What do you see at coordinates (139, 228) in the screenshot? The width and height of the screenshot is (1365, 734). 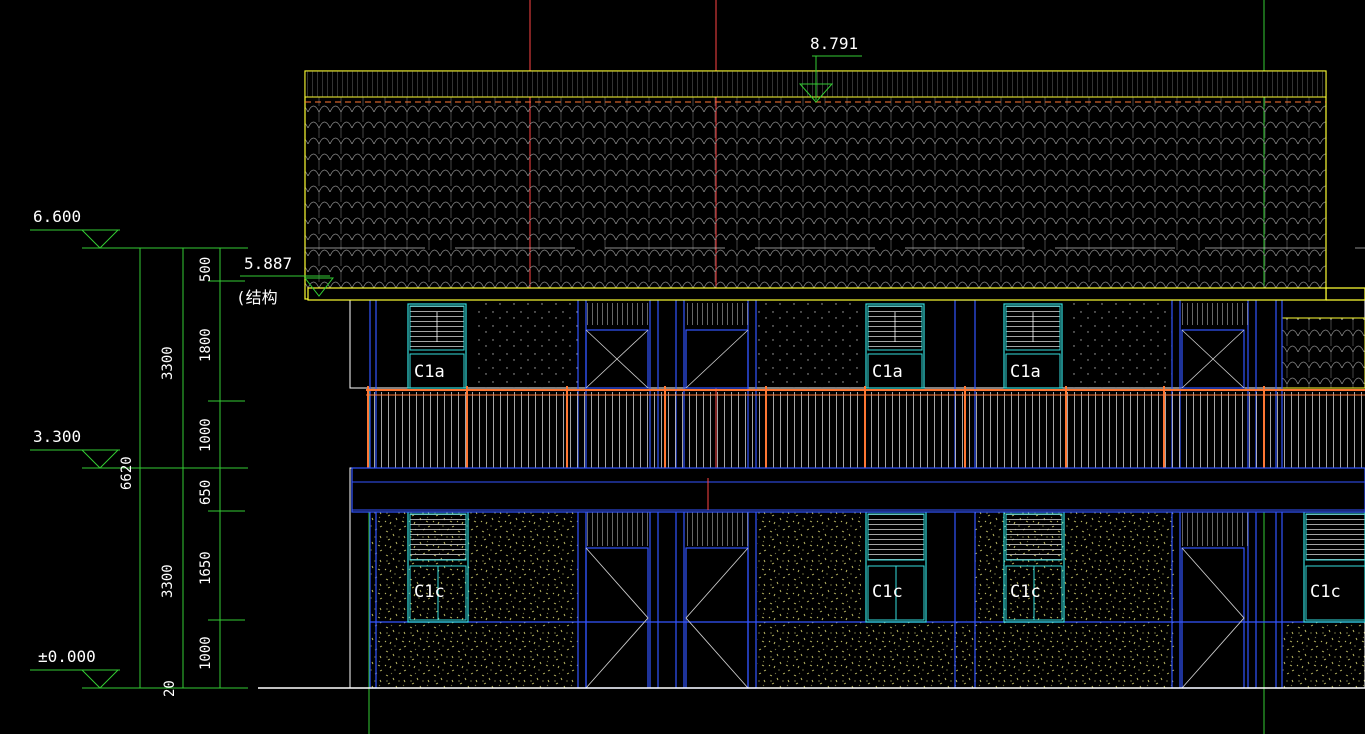 I see `level-roof-top: 6.600` at bounding box center [139, 228].